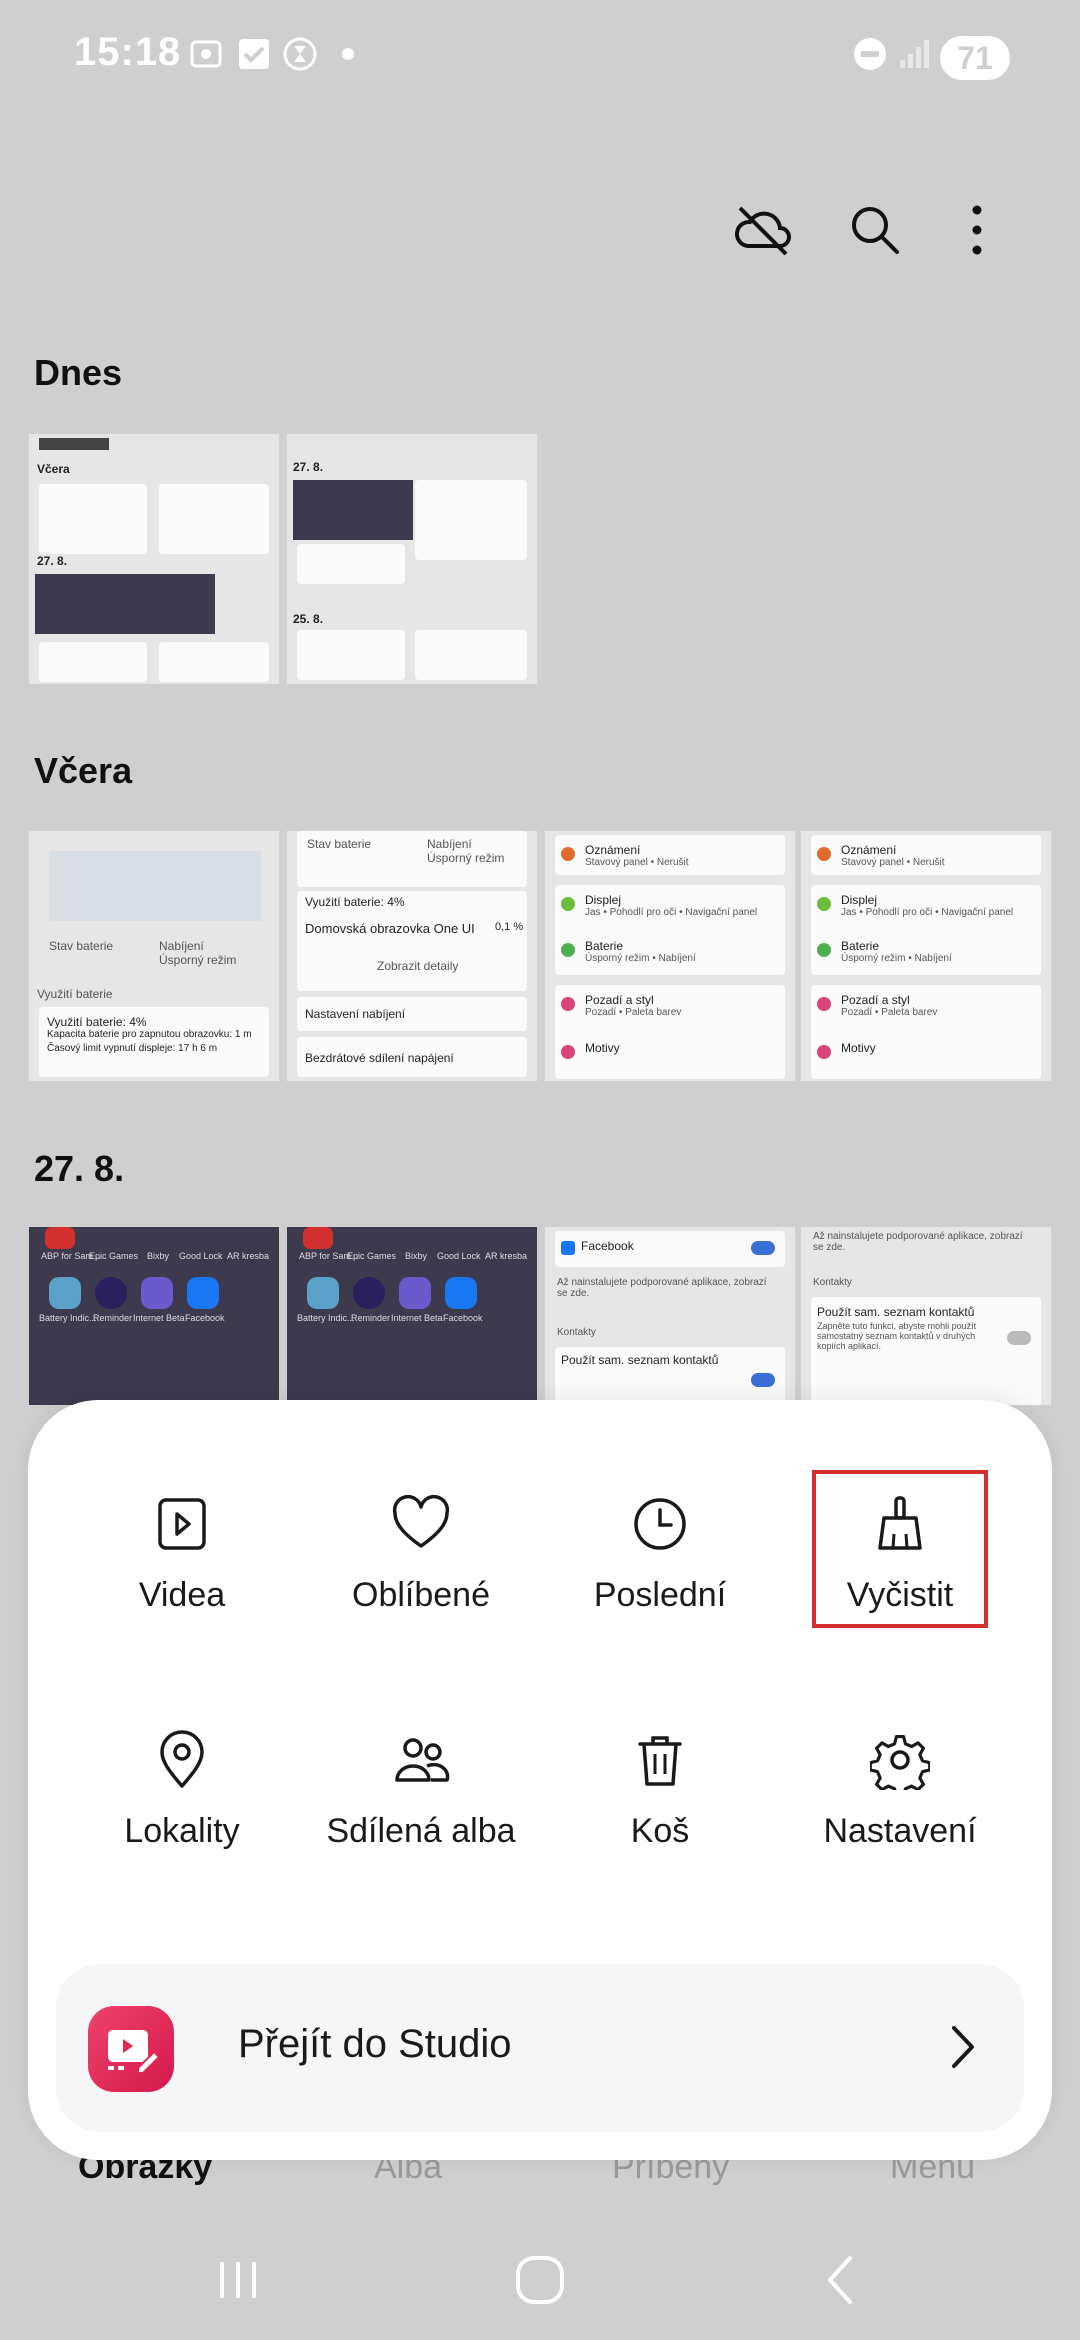  I want to click on more-vert-icon, so click(977, 230).